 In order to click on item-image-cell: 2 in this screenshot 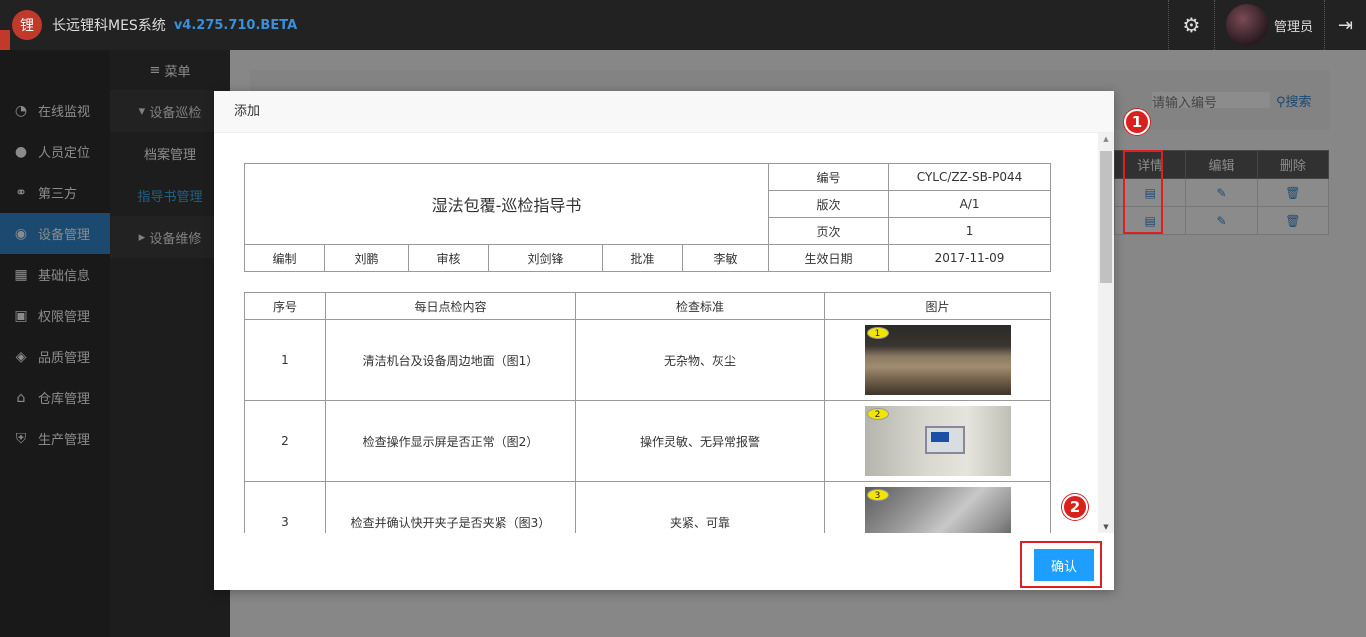, I will do `click(937, 441)`.